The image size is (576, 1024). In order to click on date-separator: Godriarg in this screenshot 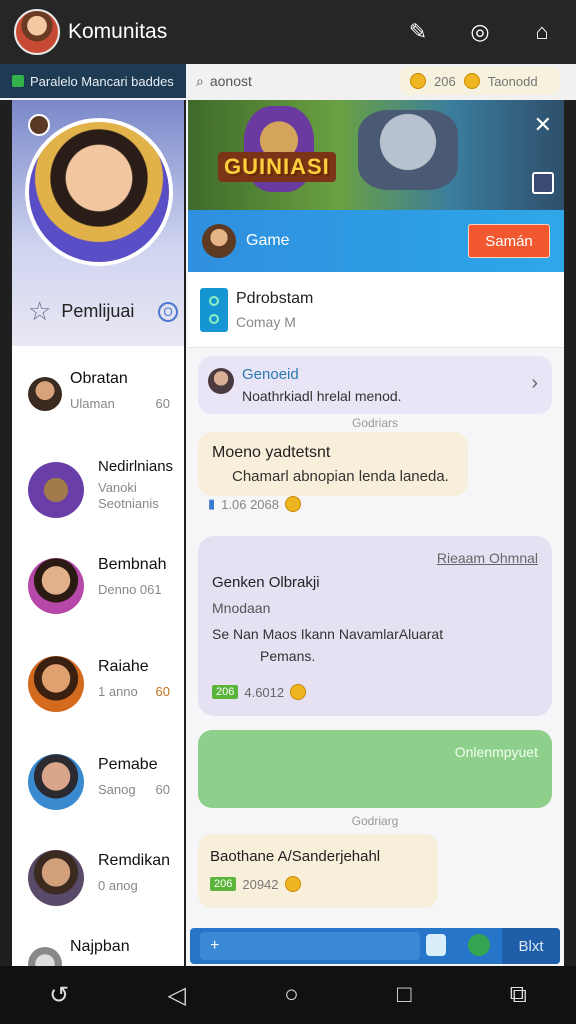, I will do `click(375, 821)`.